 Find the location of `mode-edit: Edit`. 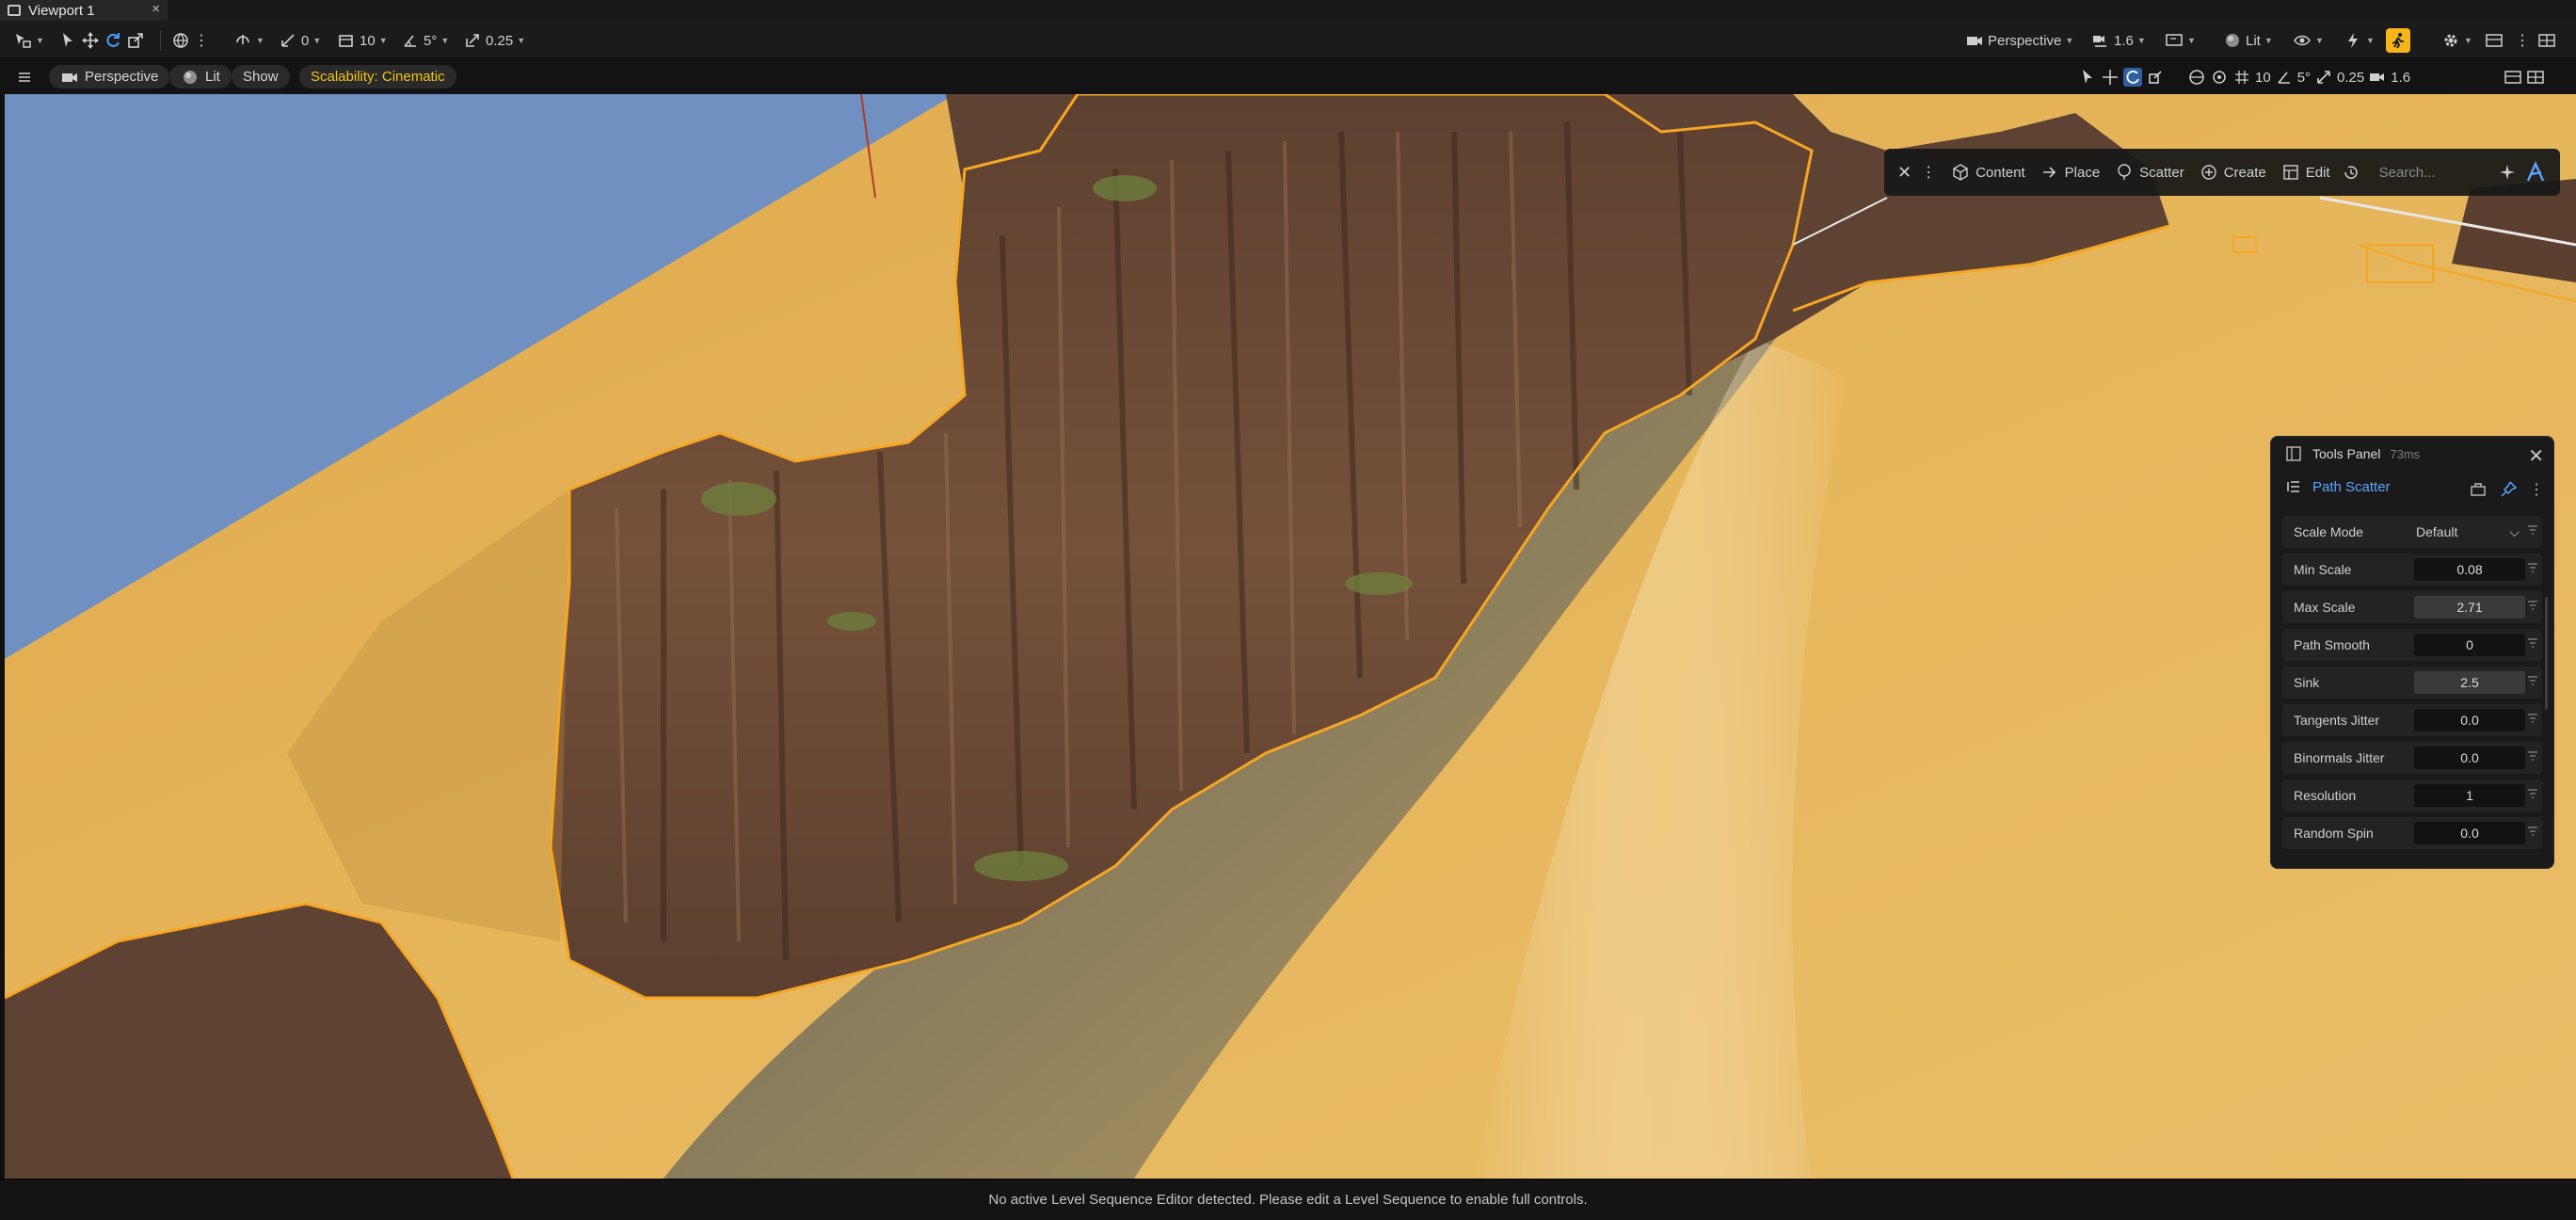

mode-edit: Edit is located at coordinates (2305, 172).